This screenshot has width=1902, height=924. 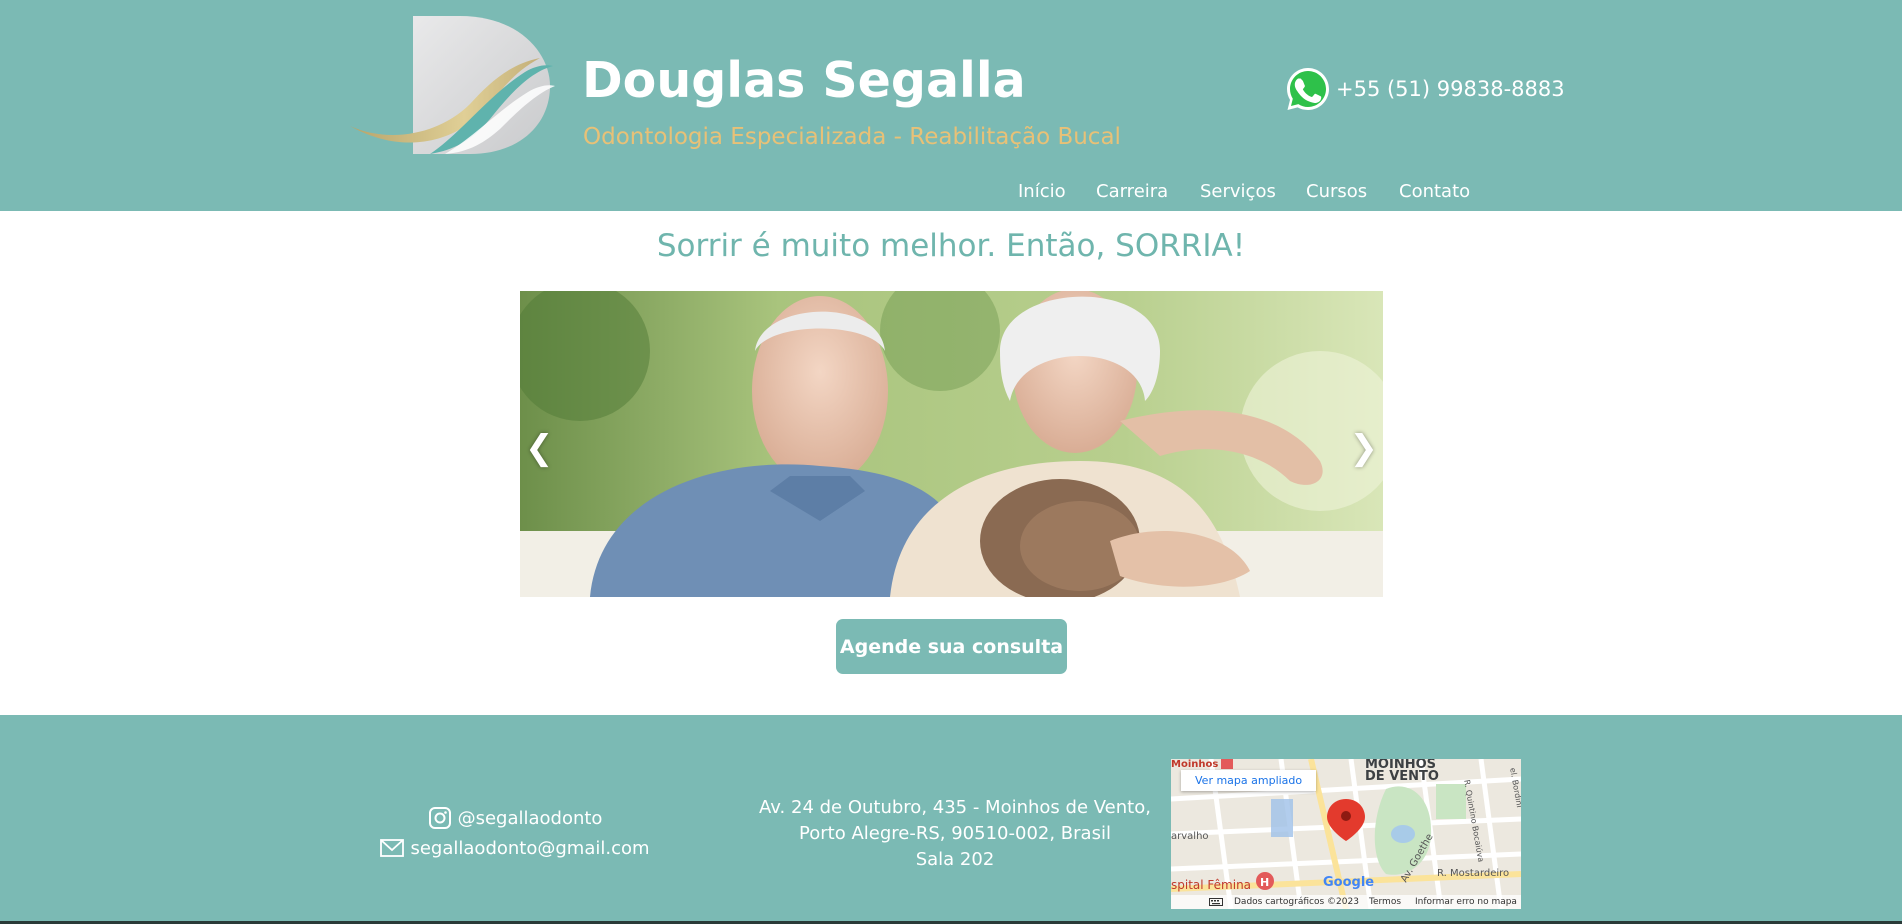 I want to click on brand-title: Douglas Segalla, so click(x=804, y=80).